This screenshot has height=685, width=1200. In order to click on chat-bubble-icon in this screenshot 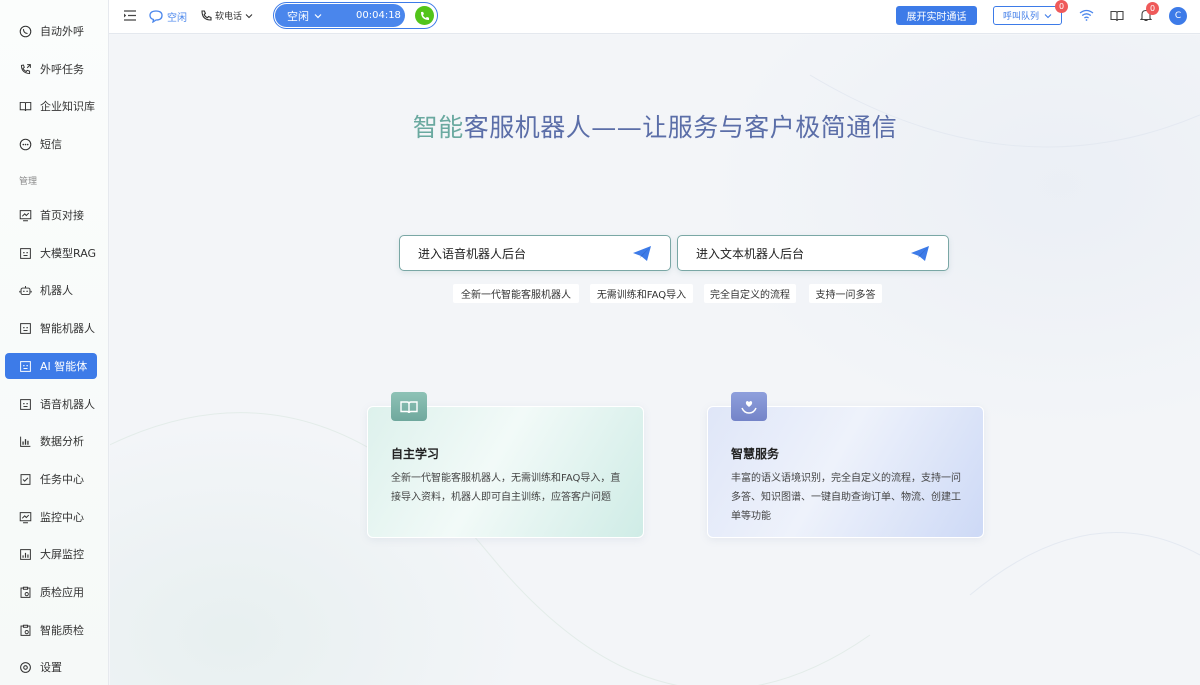, I will do `click(156, 16)`.